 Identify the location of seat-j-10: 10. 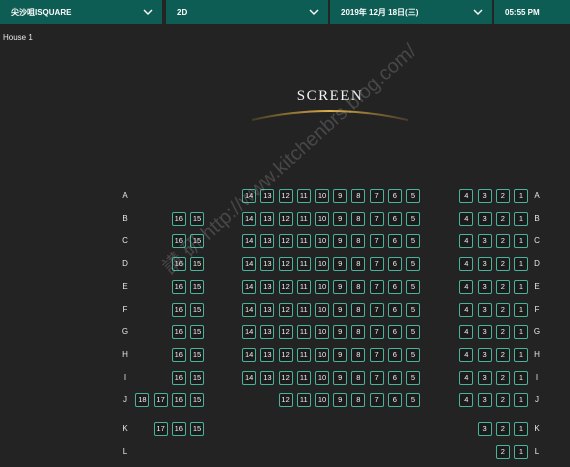
(322, 400).